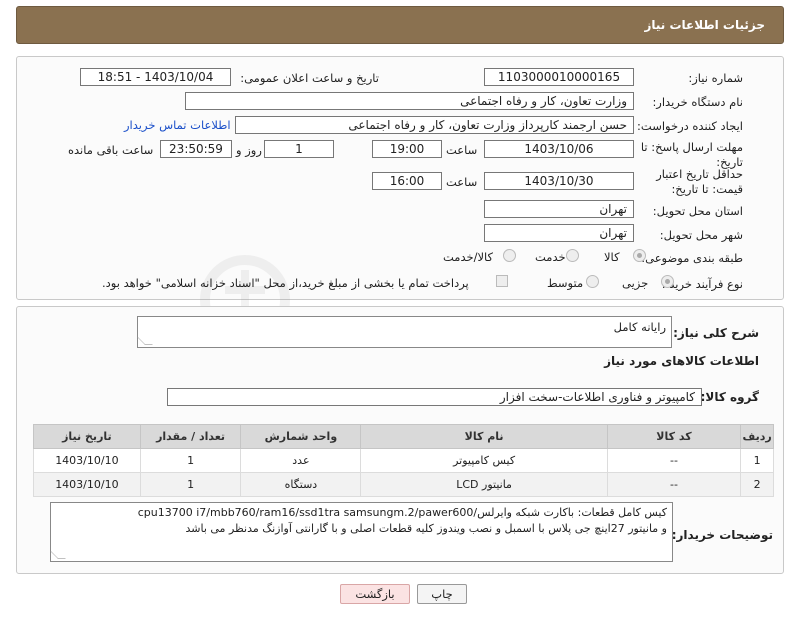 Image resolution: width=789 pixels, height=620 pixels. Describe the element at coordinates (155, 77) in the screenshot. I see `announce-datetime-field: 1403/10/04 - 18:51` at that location.